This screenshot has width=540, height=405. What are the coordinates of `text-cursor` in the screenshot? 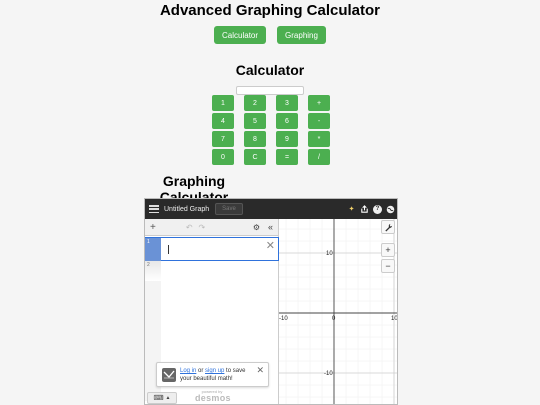 It's located at (168, 249).